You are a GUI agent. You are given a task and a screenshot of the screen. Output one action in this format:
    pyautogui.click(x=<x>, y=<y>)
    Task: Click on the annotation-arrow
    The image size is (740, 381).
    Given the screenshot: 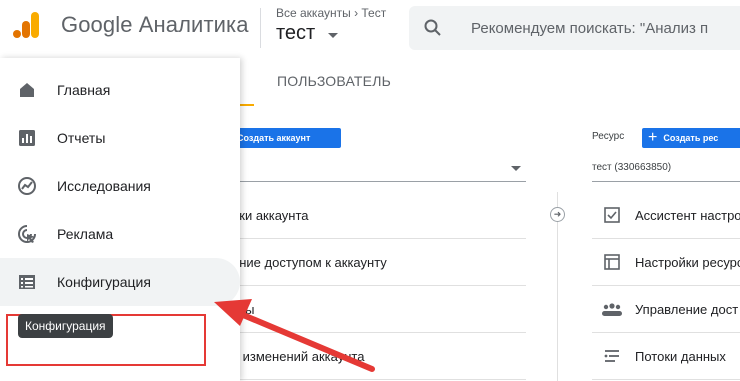 What is the action you would take?
    pyautogui.click(x=294, y=335)
    